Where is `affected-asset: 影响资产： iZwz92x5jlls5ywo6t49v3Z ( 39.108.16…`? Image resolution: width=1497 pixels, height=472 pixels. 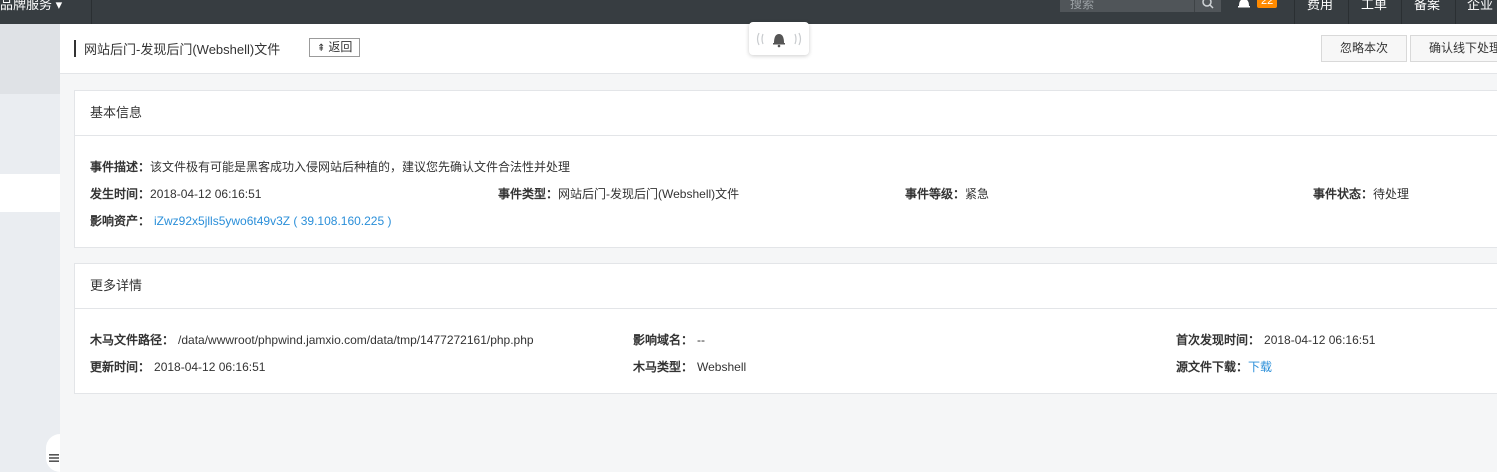
affected-asset: 影响资产： iZwz92x5jlls5ywo6t49v3Z ( 39.108.16… is located at coordinates (240, 220).